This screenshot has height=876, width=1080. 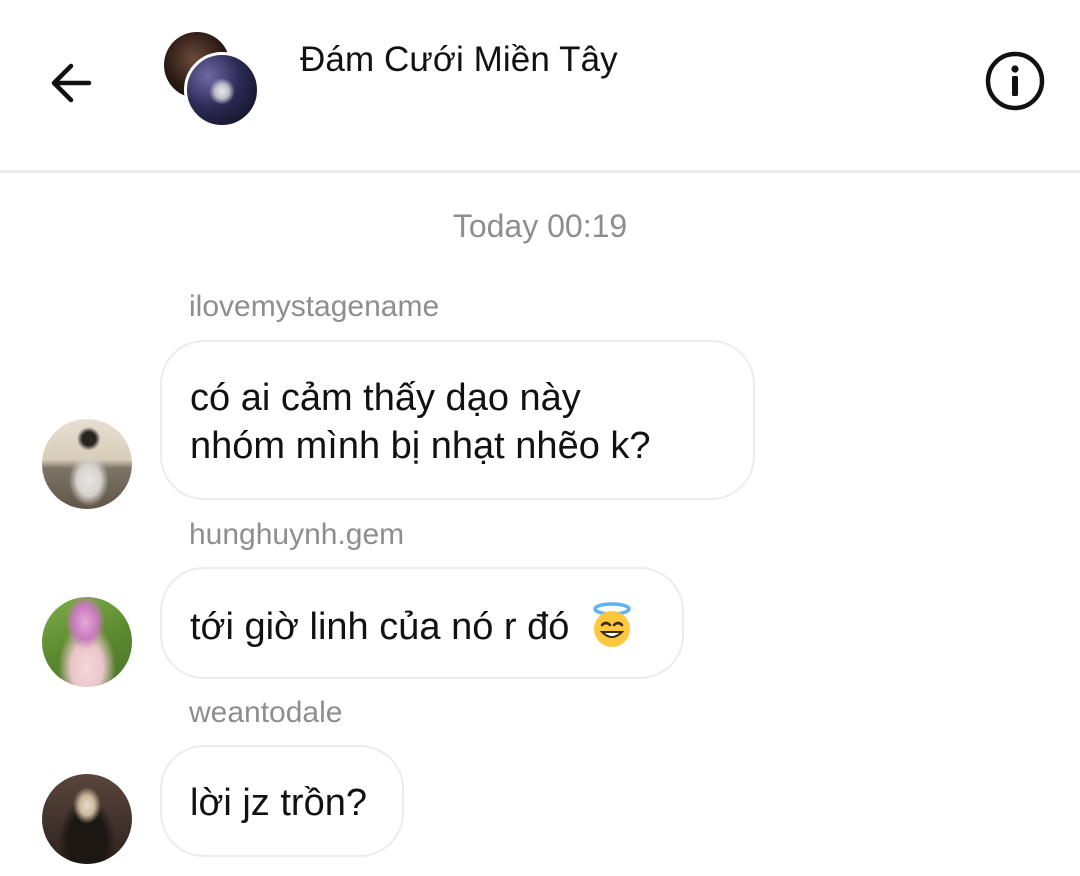 I want to click on back-button, so click(x=71, y=83).